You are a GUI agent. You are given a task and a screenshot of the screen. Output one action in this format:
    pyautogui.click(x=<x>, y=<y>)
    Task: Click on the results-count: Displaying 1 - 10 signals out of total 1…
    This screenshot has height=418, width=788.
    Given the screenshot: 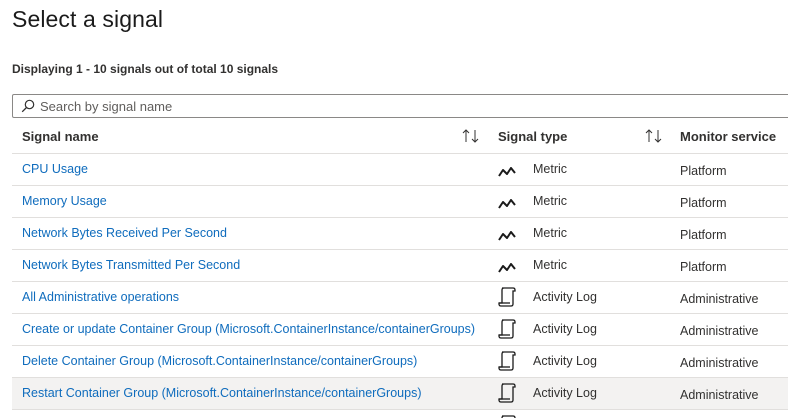 What is the action you would take?
    pyautogui.click(x=145, y=69)
    